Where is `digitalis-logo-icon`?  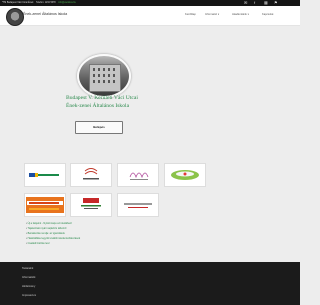
digitalis-logo-icon is located at coordinates (45, 205).